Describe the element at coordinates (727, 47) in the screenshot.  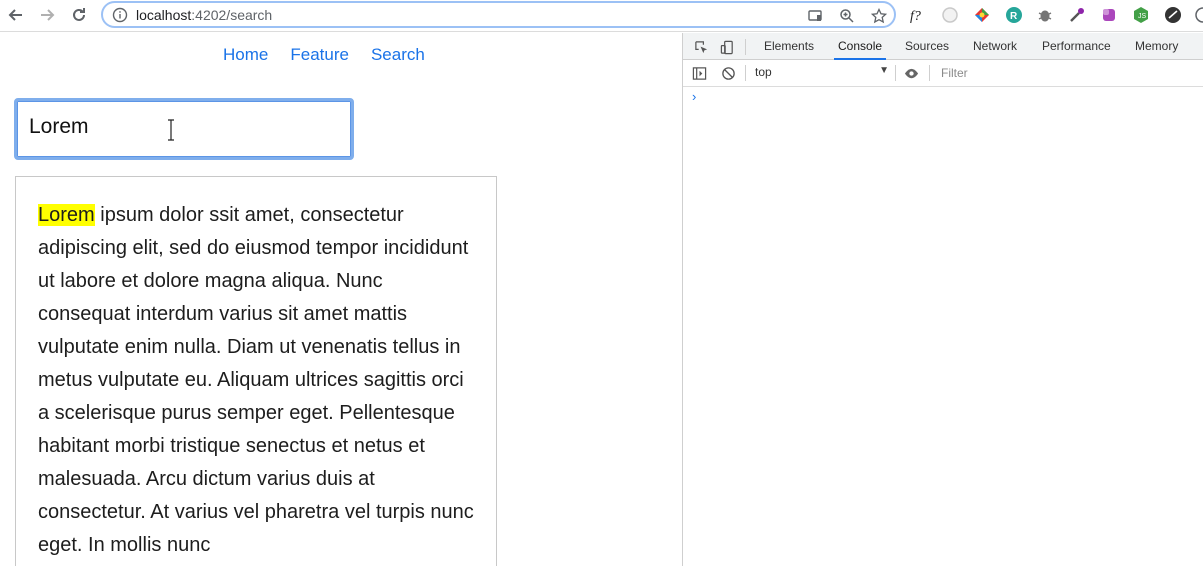
I see `device-toolbar-icon` at that location.